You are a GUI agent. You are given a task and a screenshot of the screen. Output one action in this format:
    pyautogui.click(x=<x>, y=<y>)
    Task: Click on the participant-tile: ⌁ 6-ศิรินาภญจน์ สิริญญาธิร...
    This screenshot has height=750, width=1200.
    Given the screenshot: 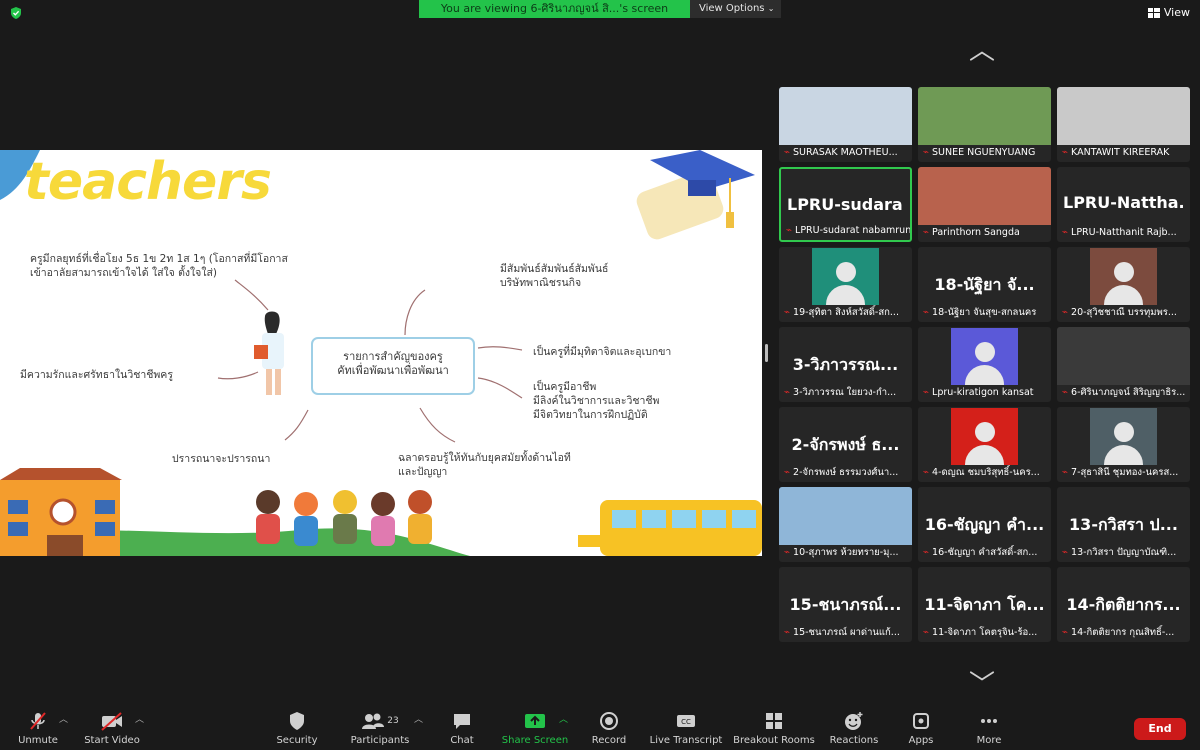 What is the action you would take?
    pyautogui.click(x=1123, y=364)
    